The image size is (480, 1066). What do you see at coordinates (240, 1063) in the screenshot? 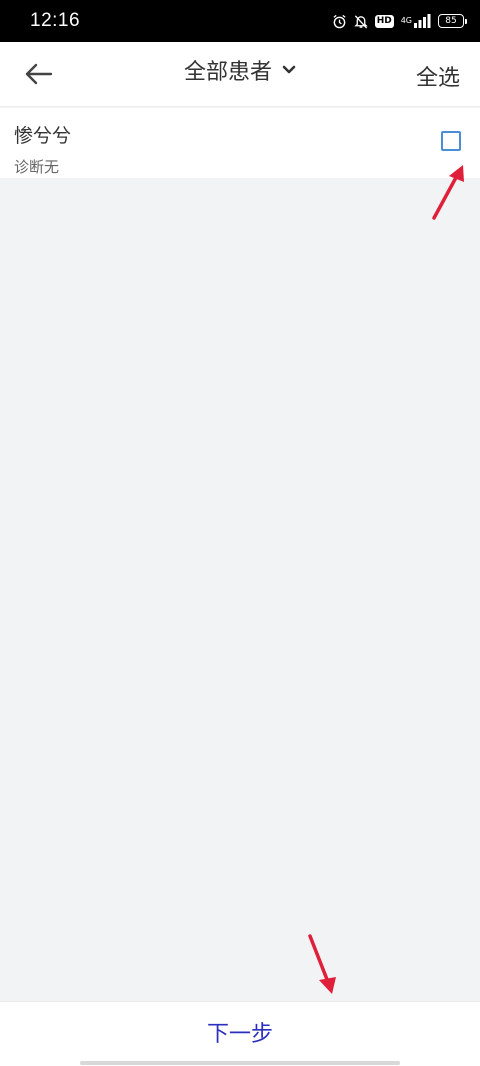
I see `home-indicator` at bounding box center [240, 1063].